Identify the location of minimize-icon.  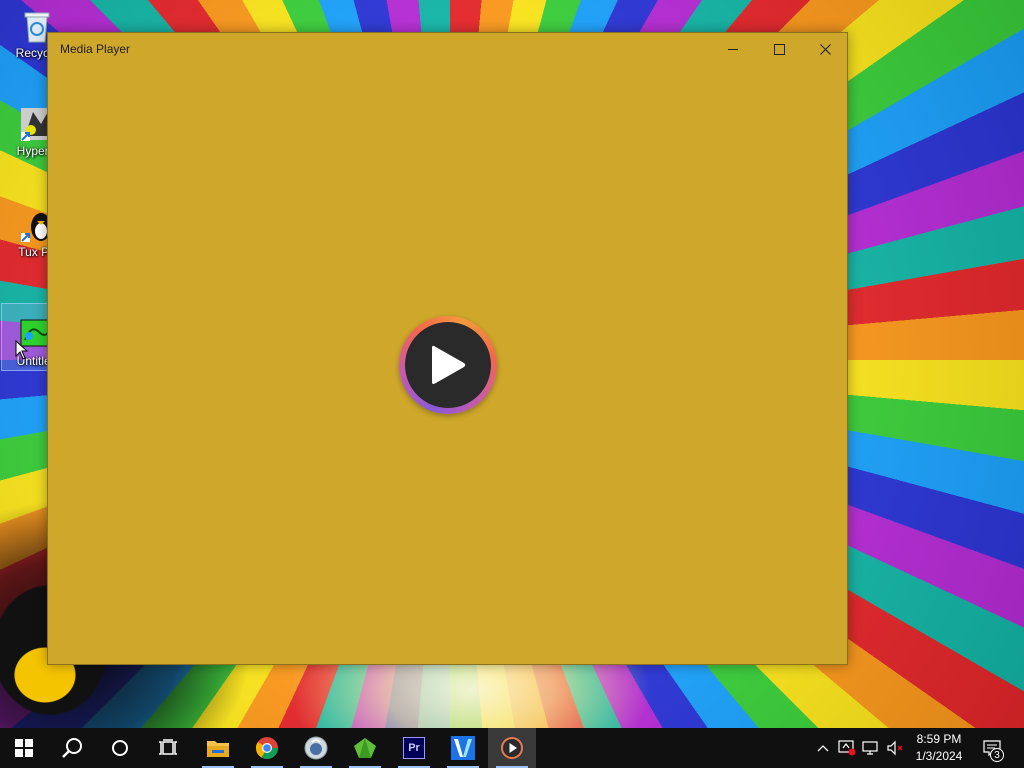
(733, 49).